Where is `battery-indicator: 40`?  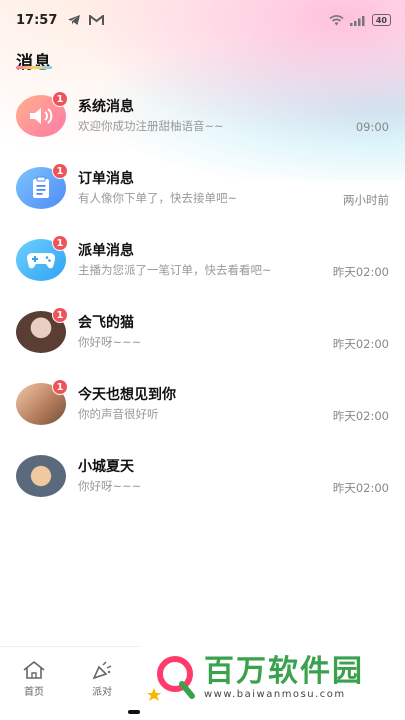
battery-indicator: 40 is located at coordinates (381, 20).